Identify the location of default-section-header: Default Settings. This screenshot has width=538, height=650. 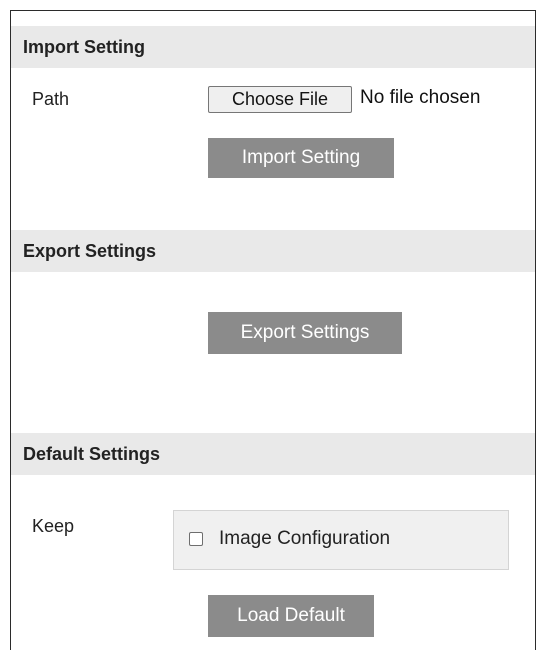
(273, 454).